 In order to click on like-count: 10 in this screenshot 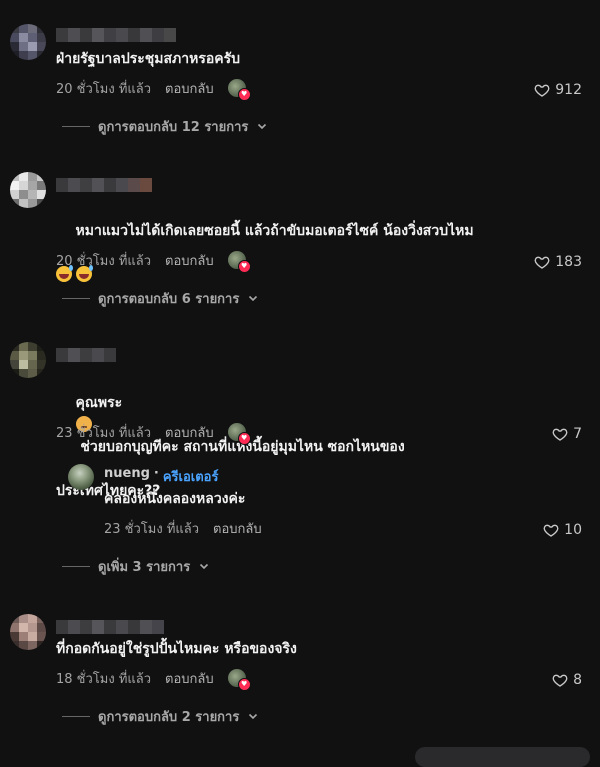, I will do `click(573, 530)`.